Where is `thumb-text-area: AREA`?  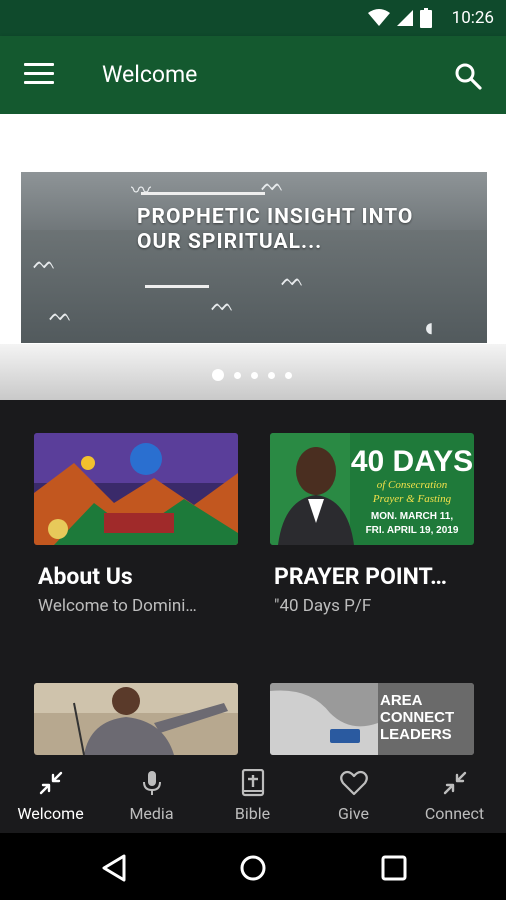
thumb-text-area: AREA is located at coordinates (401, 700).